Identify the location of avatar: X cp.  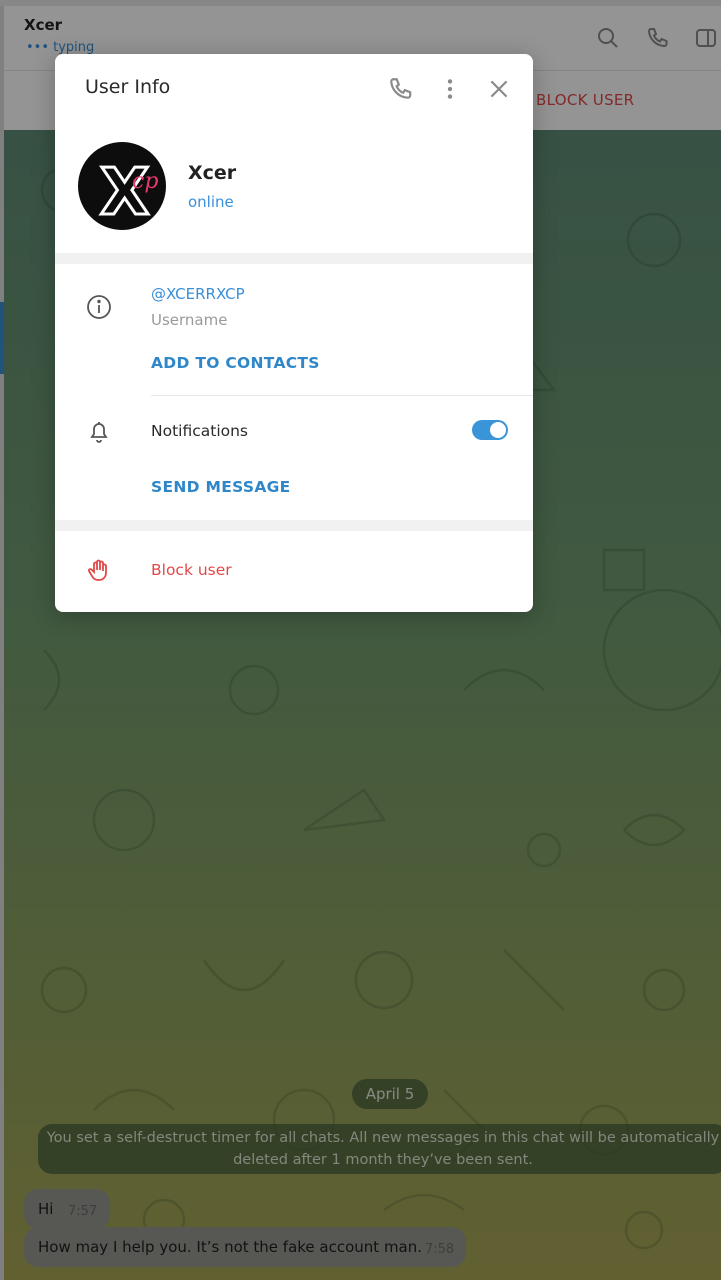
(122, 186).